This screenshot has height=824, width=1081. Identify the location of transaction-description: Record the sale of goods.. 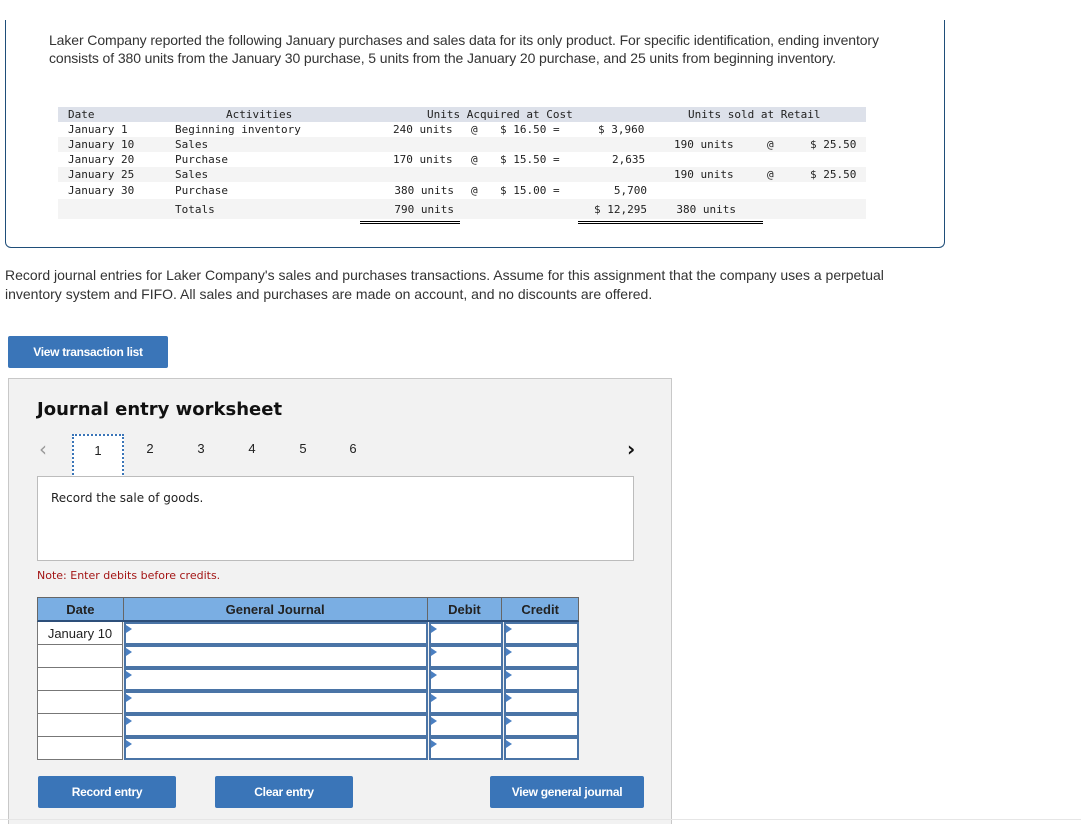
(127, 498).